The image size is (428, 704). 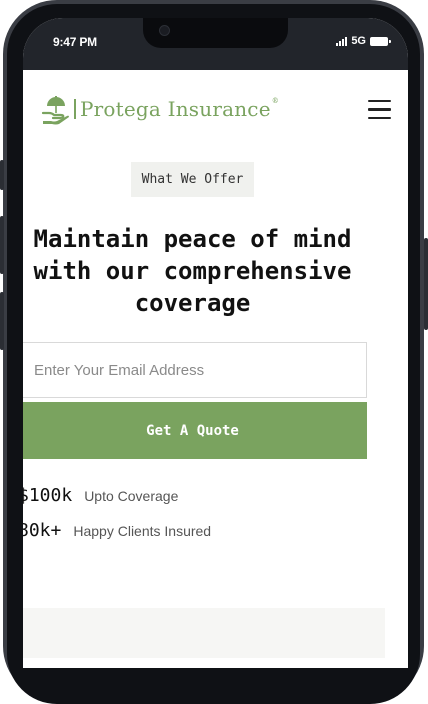 What do you see at coordinates (48, 495) in the screenshot?
I see `stat-value: $100k` at bounding box center [48, 495].